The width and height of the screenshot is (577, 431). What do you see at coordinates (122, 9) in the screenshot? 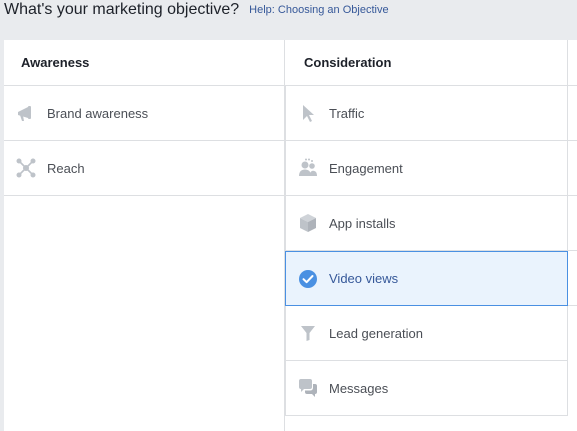
I see `page-title: What's your marketing objective?` at bounding box center [122, 9].